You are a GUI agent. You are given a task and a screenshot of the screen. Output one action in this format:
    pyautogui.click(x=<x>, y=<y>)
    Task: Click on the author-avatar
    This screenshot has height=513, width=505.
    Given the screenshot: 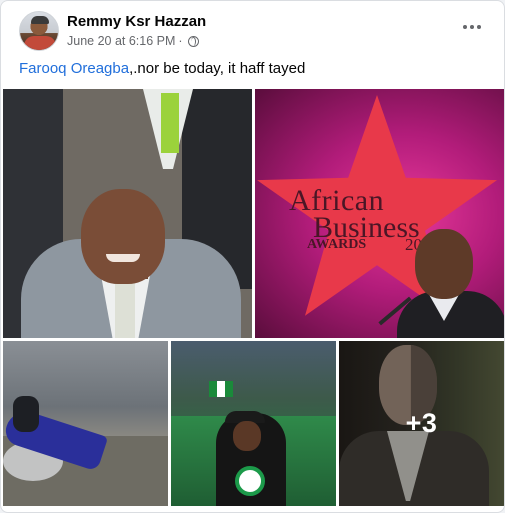 What is the action you would take?
    pyautogui.click(x=39, y=31)
    